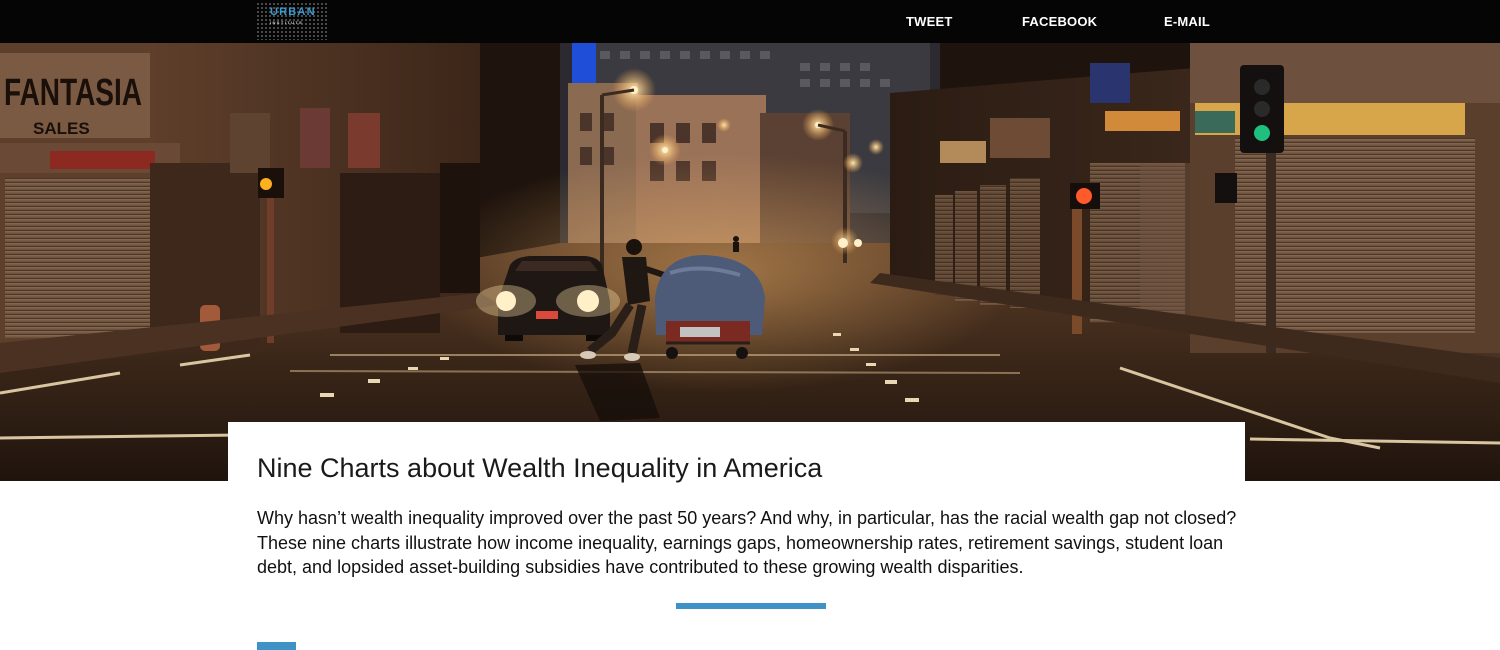  I want to click on tweet-link: TWEET, so click(929, 22).